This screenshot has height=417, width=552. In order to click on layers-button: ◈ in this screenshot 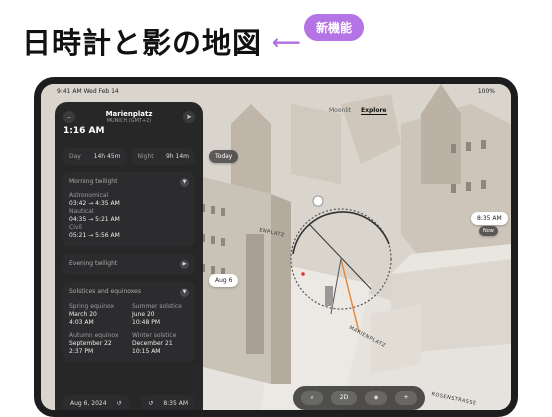, I will do `click(376, 398)`.